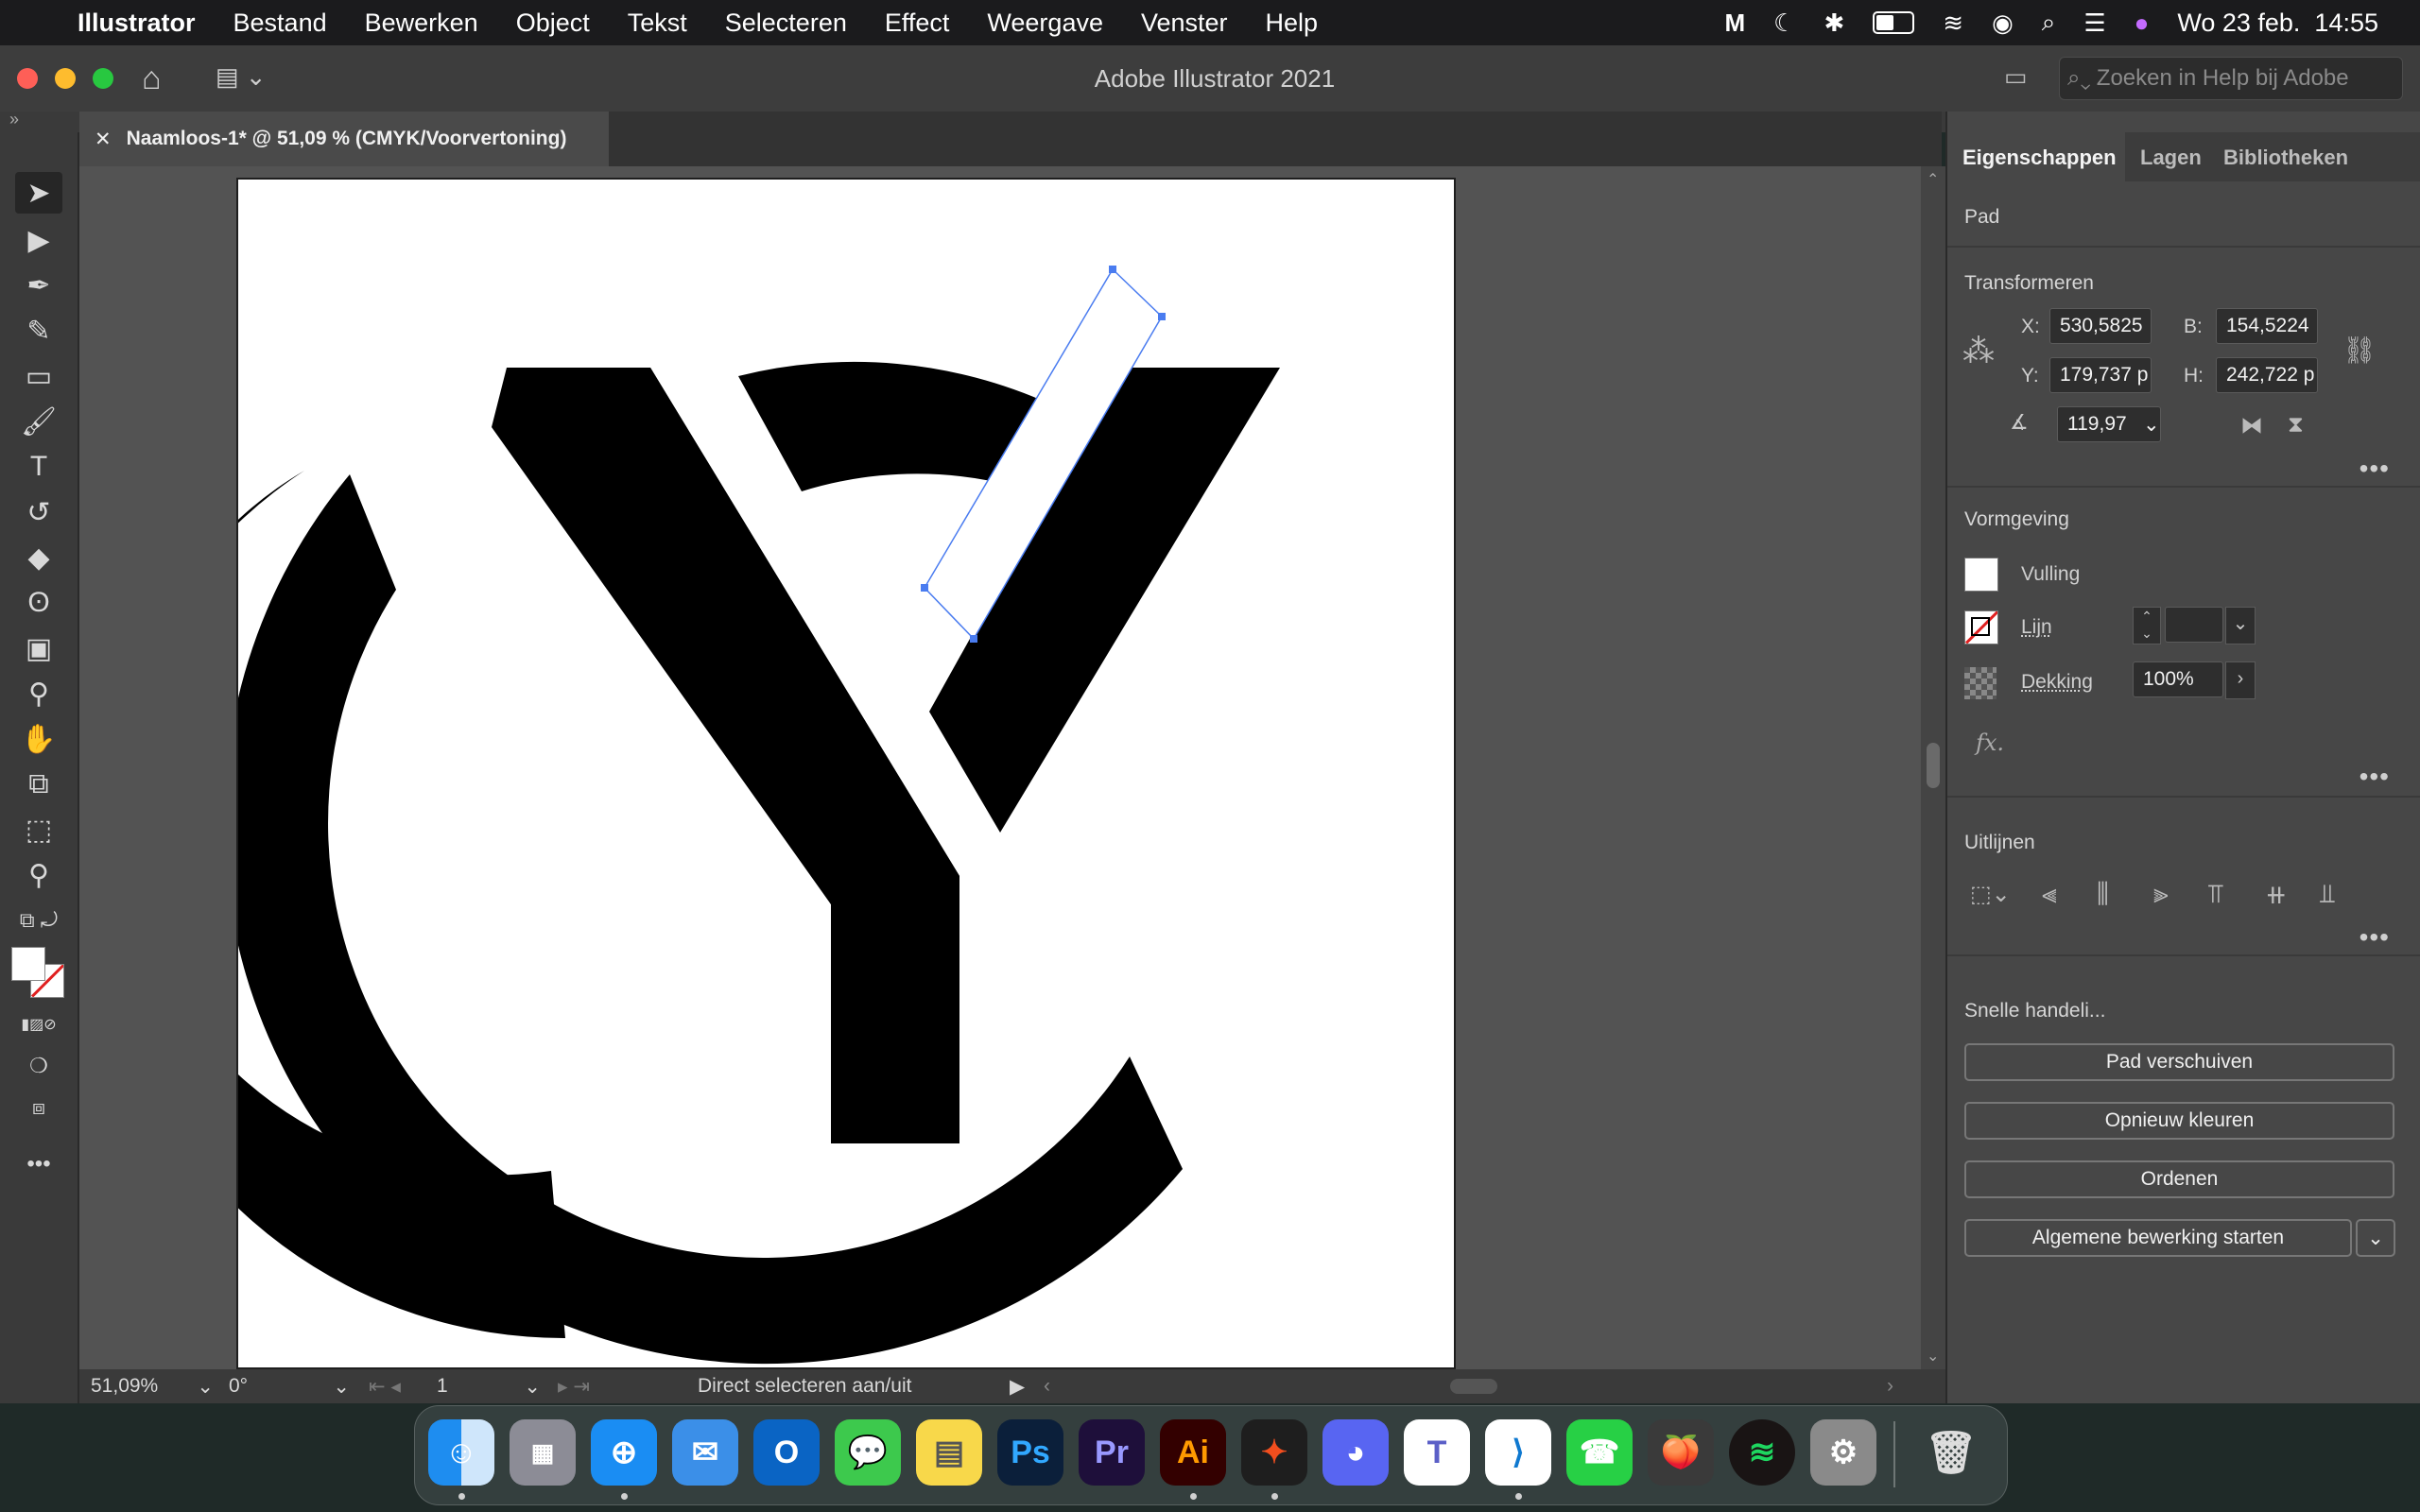  What do you see at coordinates (38, 648) in the screenshot?
I see `gradient-tool-icon: ▣` at bounding box center [38, 648].